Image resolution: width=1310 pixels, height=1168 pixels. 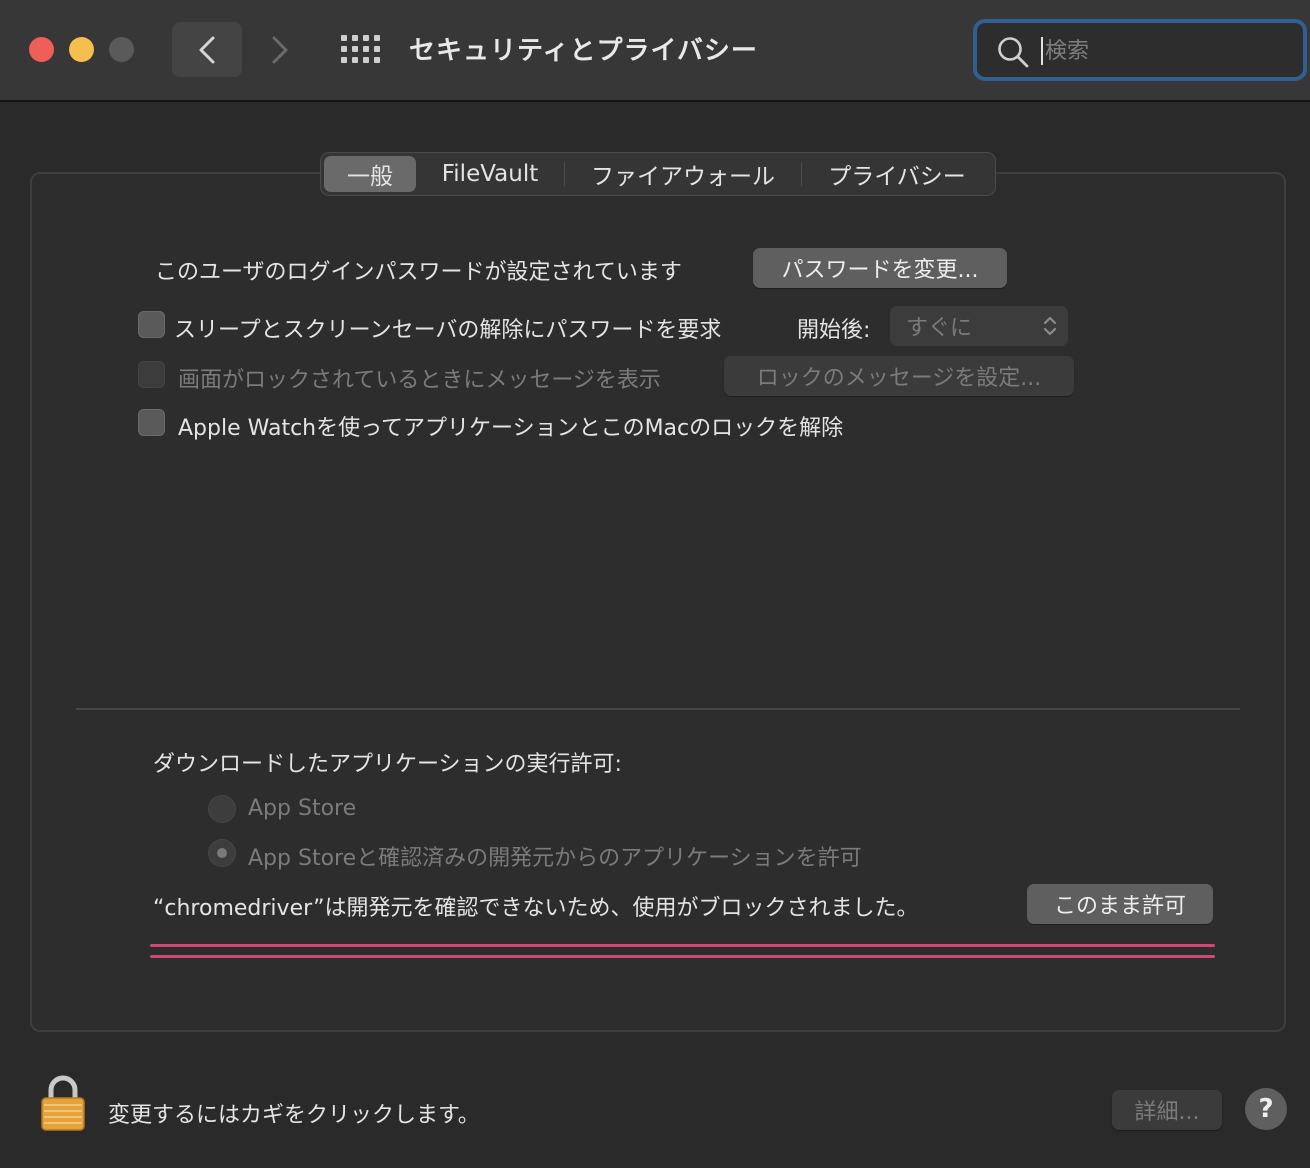 I want to click on radio-app-store-identified, so click(x=222, y=853).